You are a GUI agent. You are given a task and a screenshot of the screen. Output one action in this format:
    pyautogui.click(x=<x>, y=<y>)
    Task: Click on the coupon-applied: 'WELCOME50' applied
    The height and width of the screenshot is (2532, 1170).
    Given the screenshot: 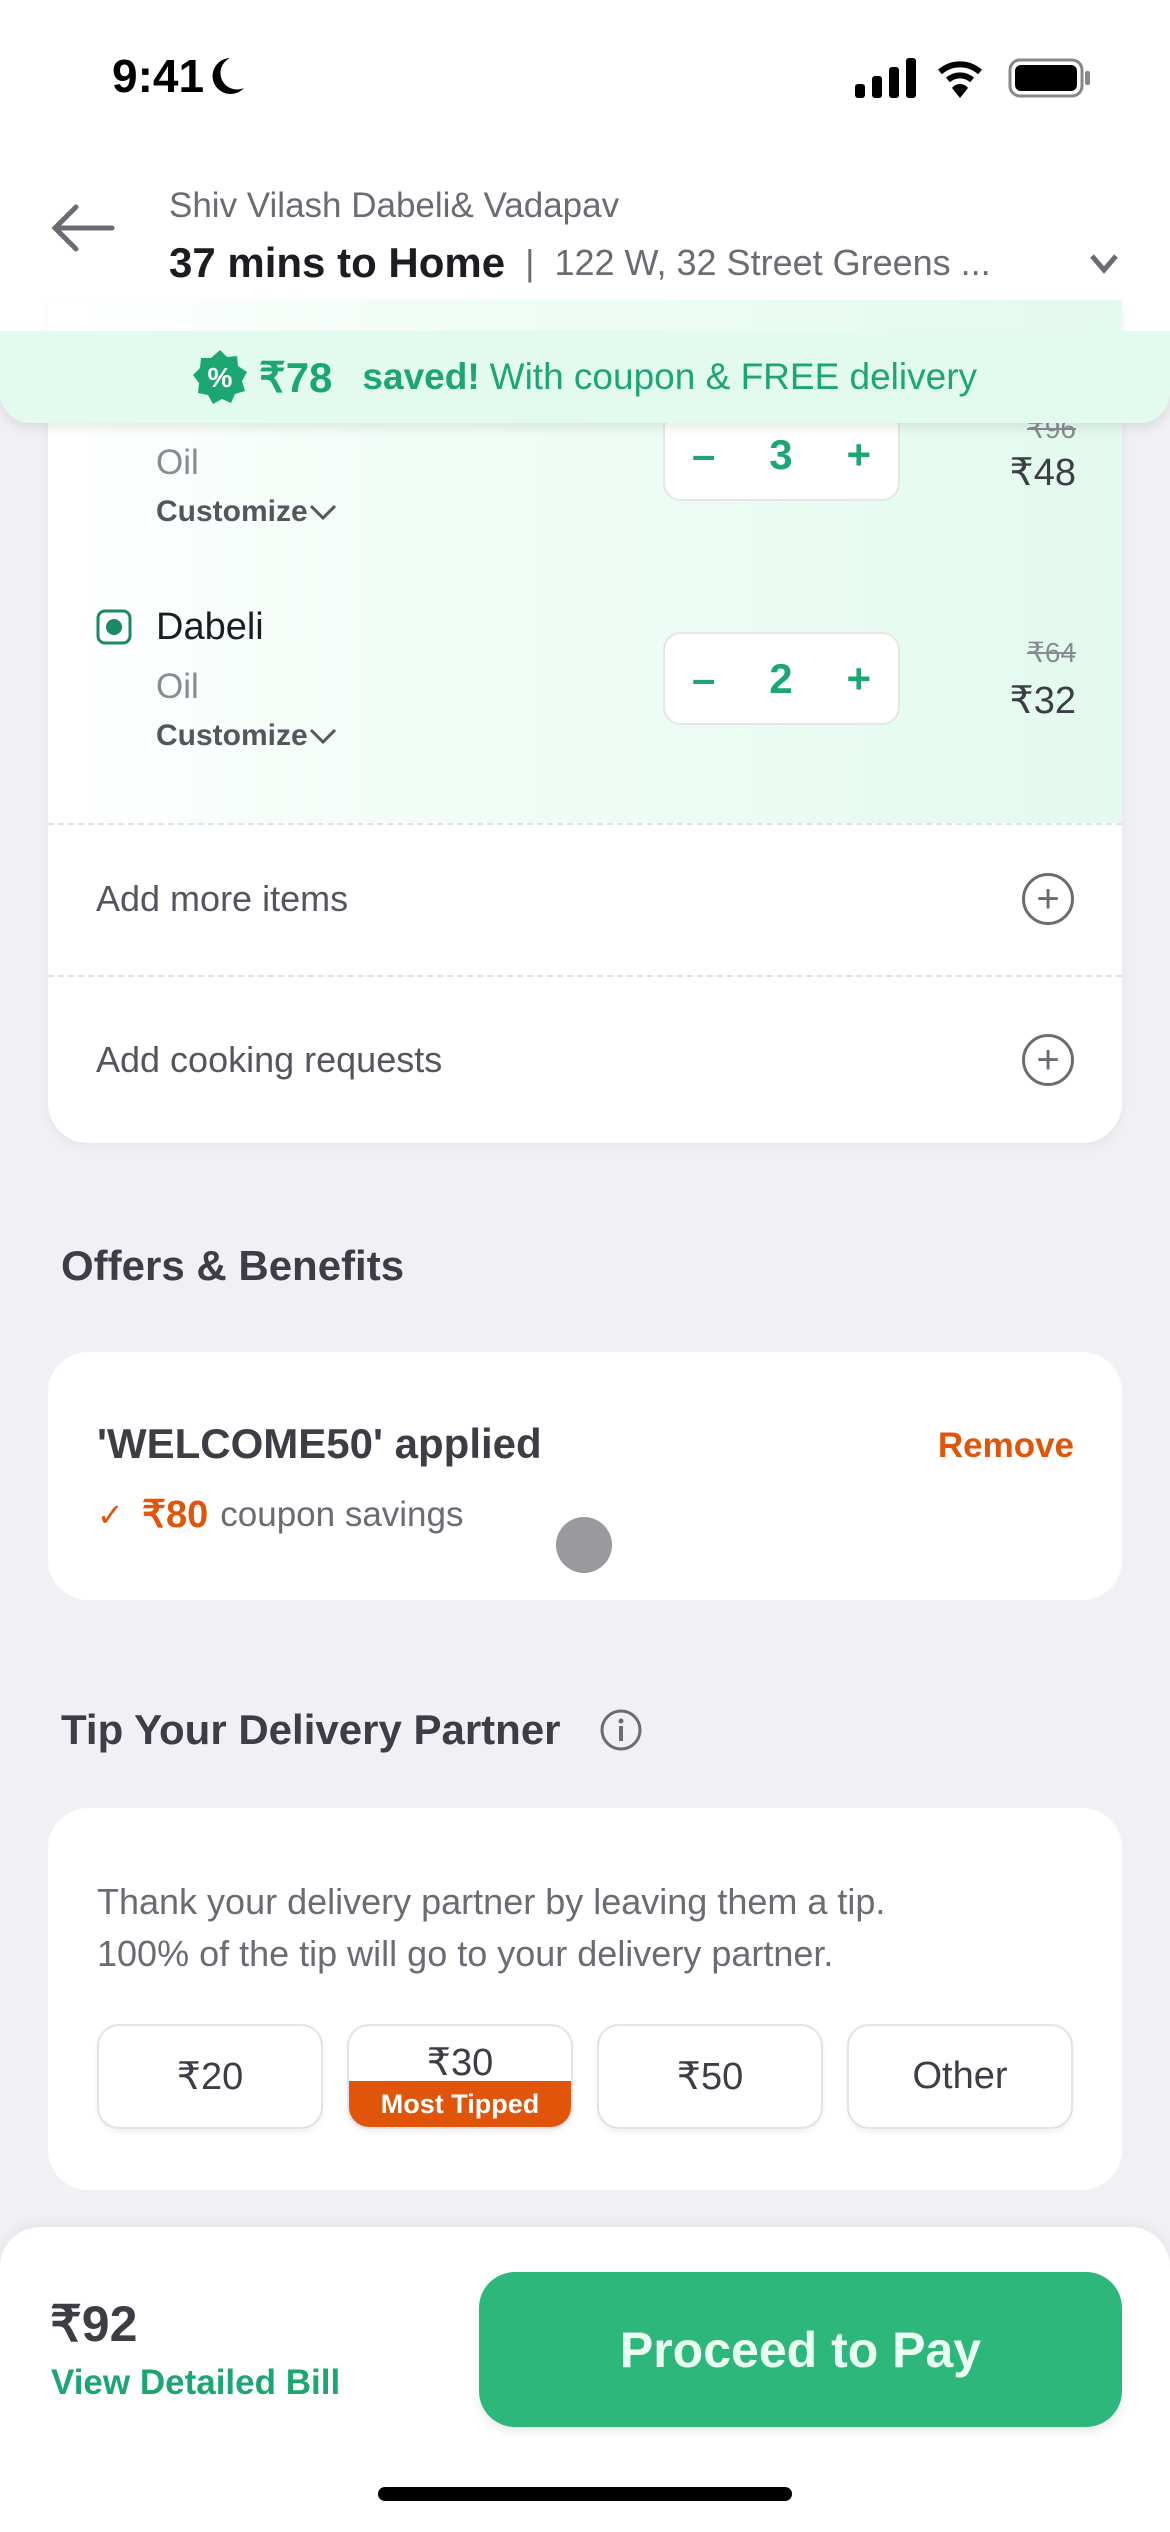 What is the action you would take?
    pyautogui.click(x=319, y=1443)
    